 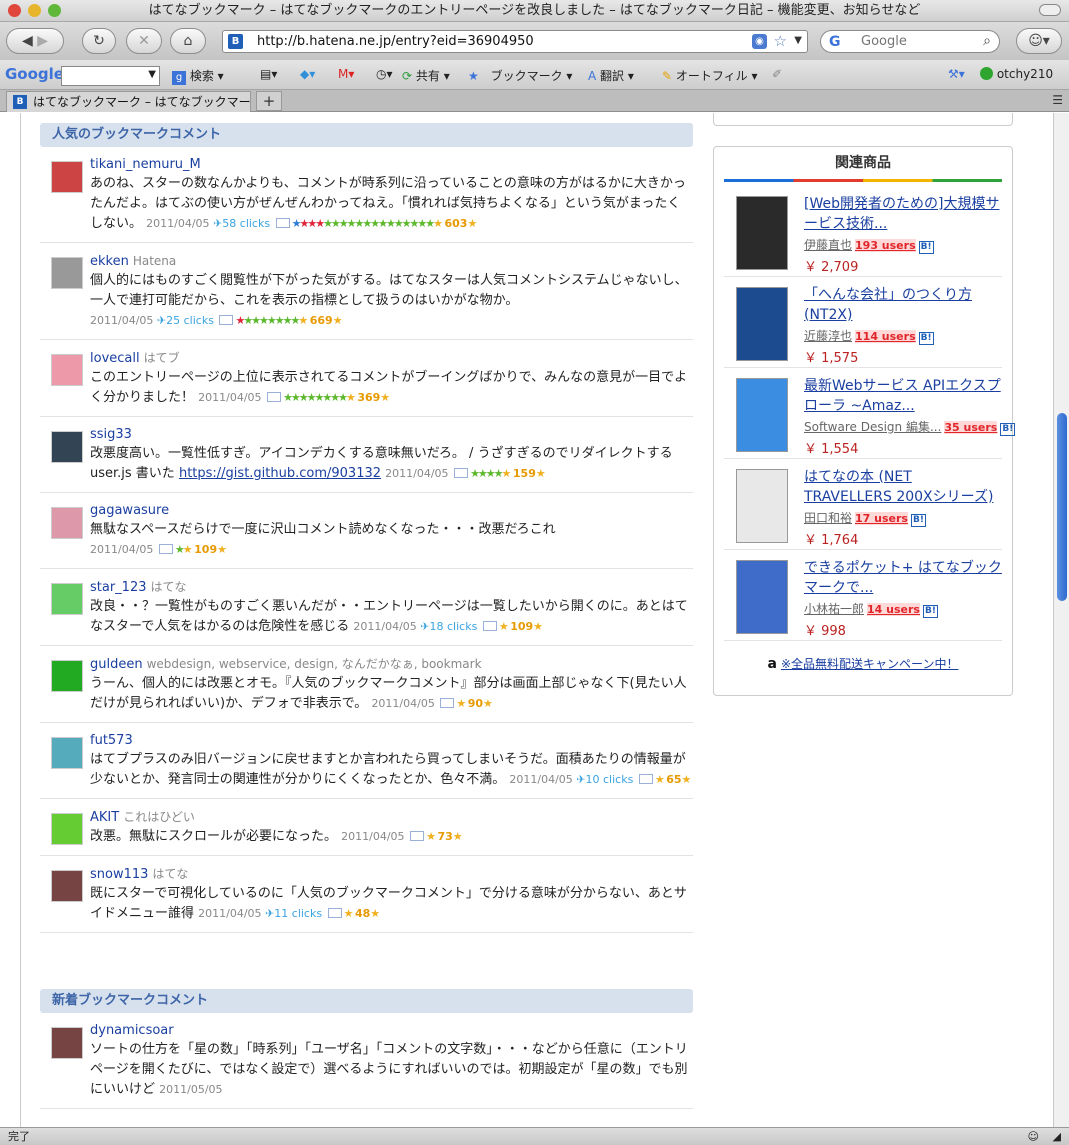 What do you see at coordinates (885, 336) in the screenshot?
I see `bookmark-users-count: 114 users` at bounding box center [885, 336].